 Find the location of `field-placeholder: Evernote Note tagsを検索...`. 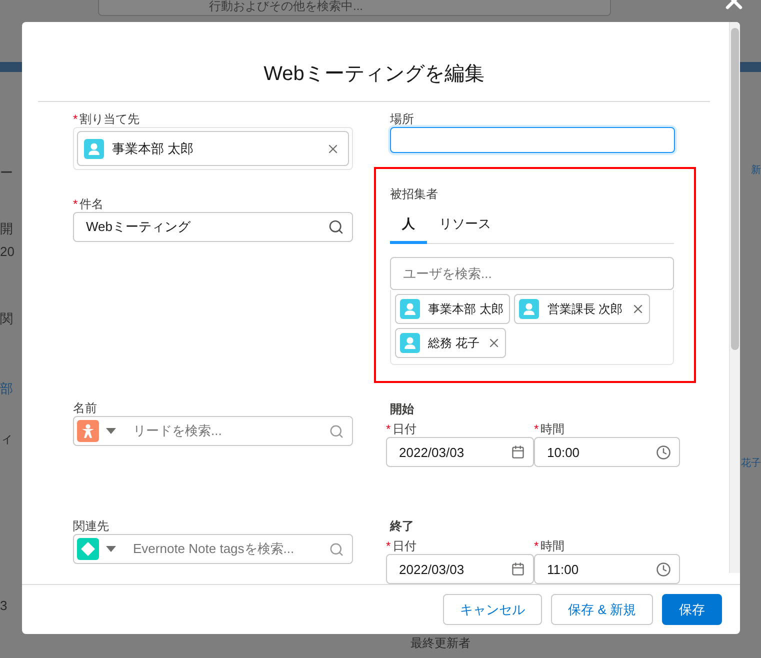

field-placeholder: Evernote Note tagsを検索... is located at coordinates (214, 549).